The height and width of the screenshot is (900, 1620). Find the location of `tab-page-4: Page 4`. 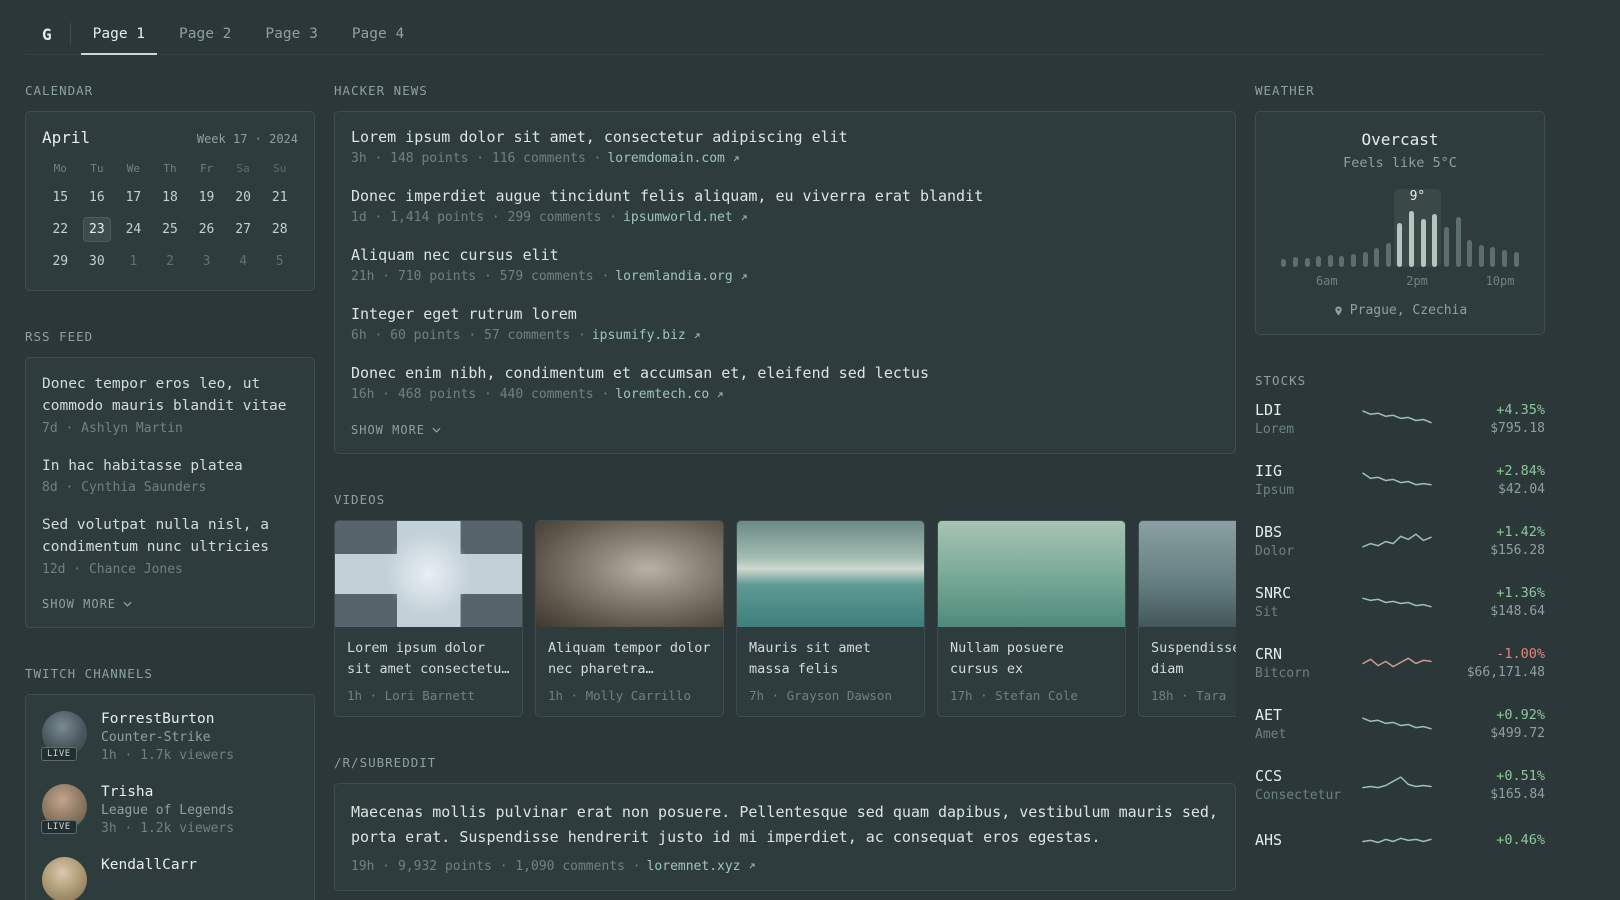

tab-page-4: Page 4 is located at coordinates (378, 34).